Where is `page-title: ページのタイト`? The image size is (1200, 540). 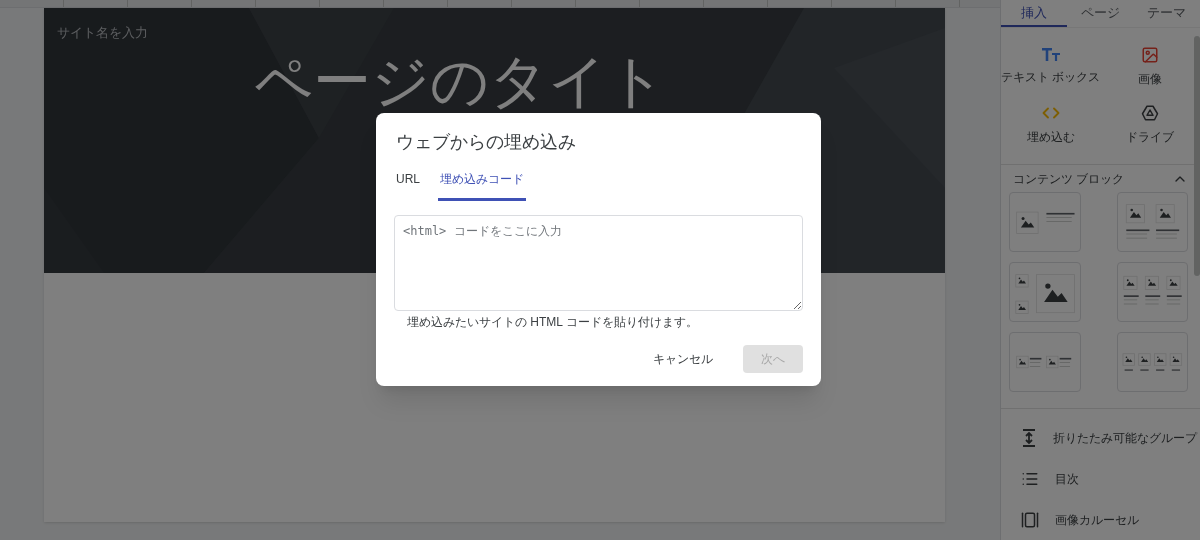
page-title: ページのタイト is located at coordinates (460, 81).